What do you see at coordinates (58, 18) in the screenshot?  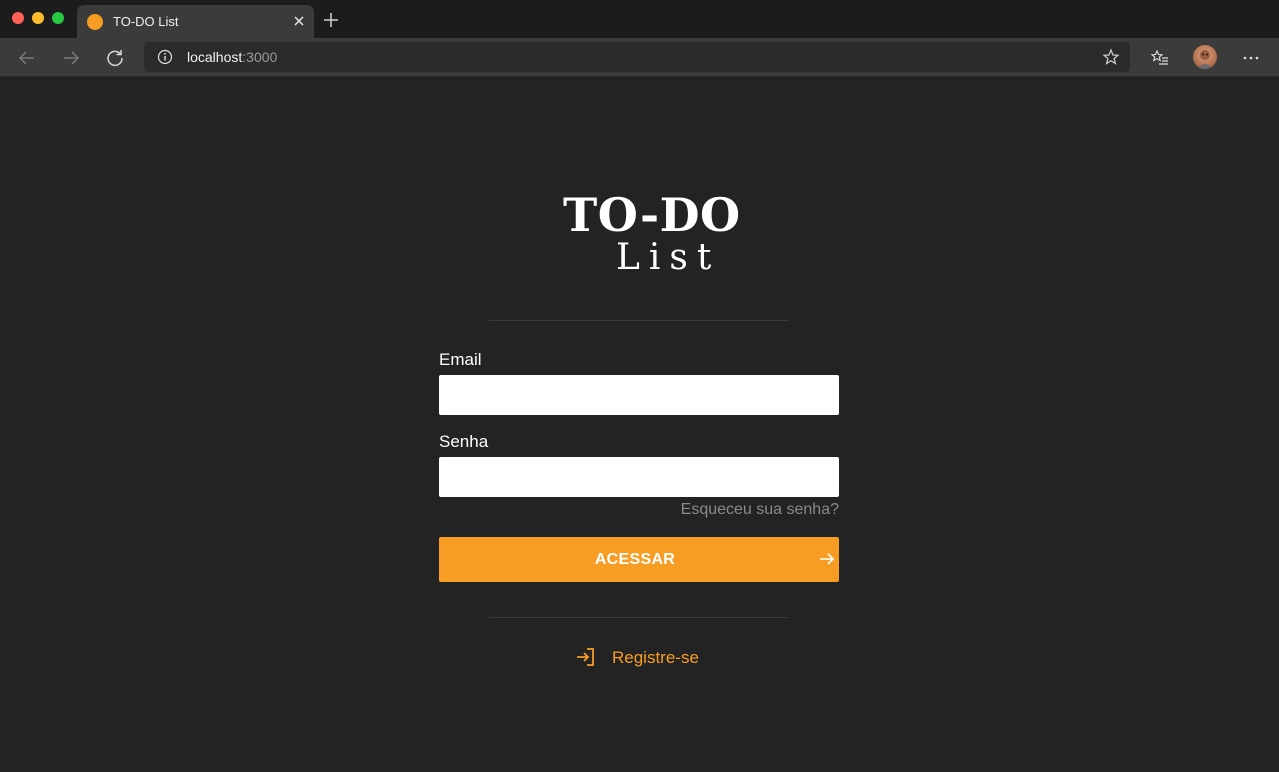 I see `window-maximize-button` at bounding box center [58, 18].